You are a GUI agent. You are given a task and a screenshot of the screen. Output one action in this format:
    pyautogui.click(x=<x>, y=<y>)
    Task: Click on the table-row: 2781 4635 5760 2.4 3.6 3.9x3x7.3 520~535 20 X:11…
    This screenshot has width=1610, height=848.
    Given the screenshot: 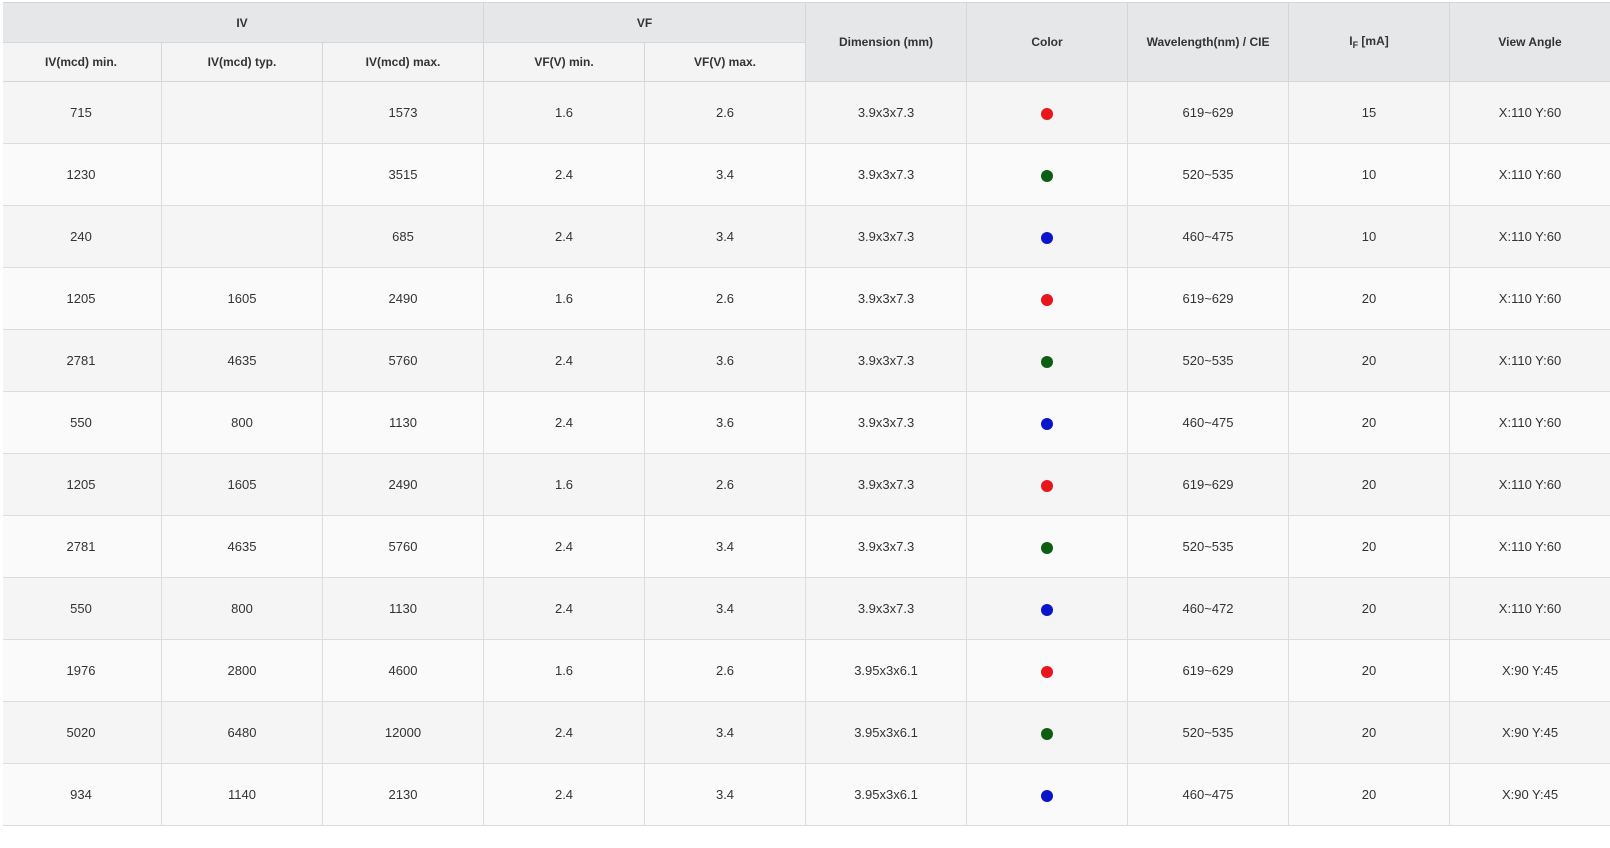 What is the action you would take?
    pyautogui.click(x=805, y=360)
    